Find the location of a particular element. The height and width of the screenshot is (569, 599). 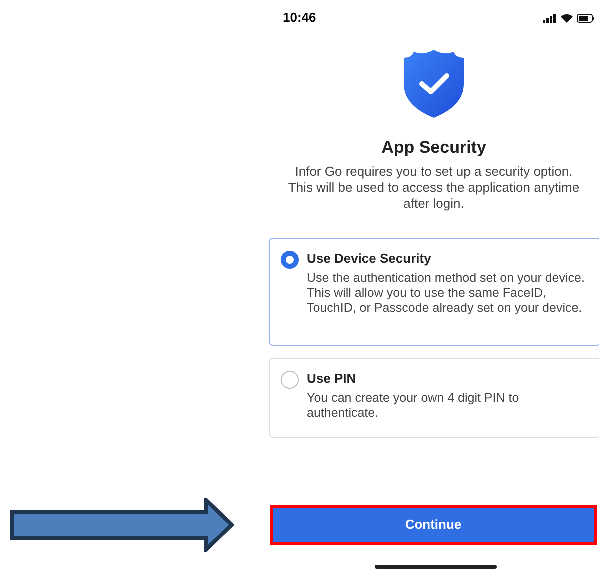

option-card: Use Device Security Use the authentication method set on your device. This will allow you to use the same FaceID, TouchID, or Passcode already set on your device. is located at coordinates (434, 292).